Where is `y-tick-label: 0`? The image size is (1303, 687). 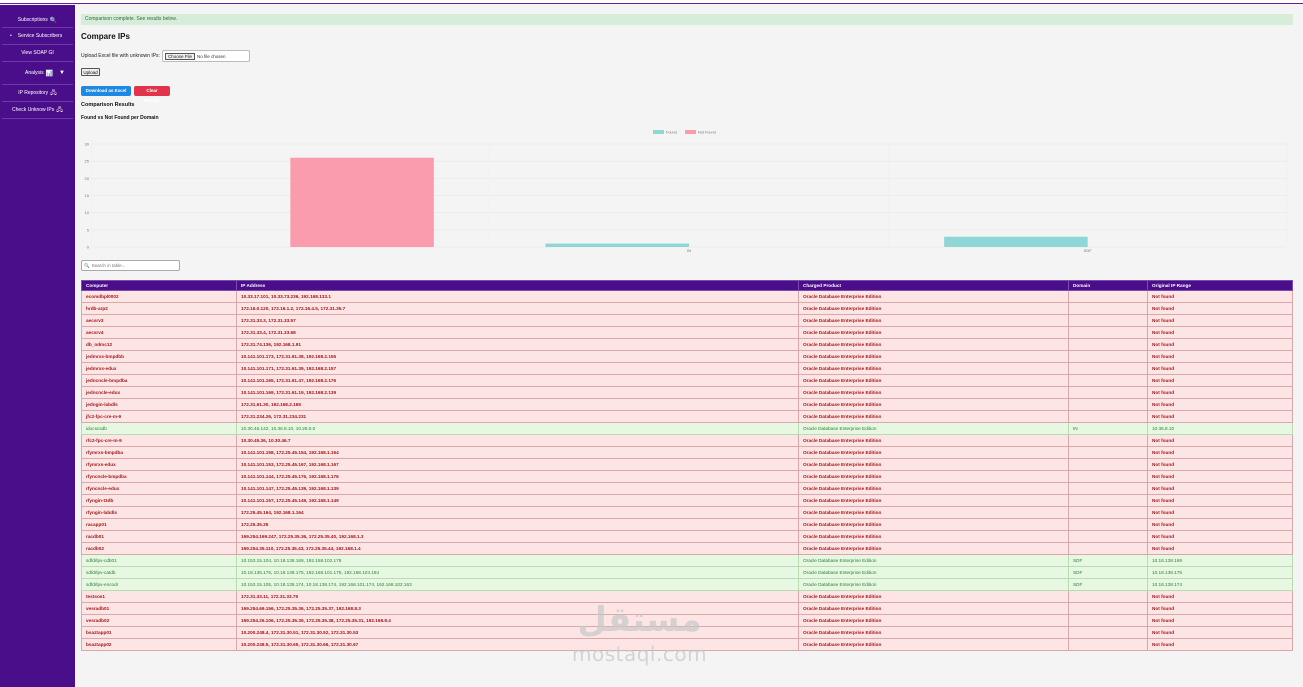 y-tick-label: 0 is located at coordinates (88, 247).